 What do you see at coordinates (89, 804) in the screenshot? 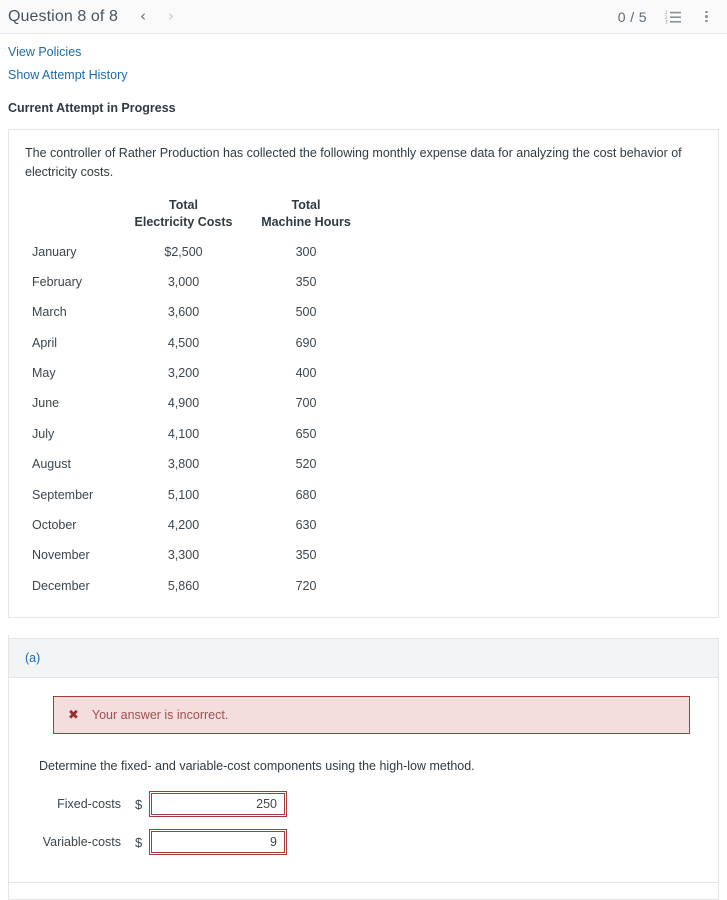
I see `answer-field-label: Fixed-costs` at bounding box center [89, 804].